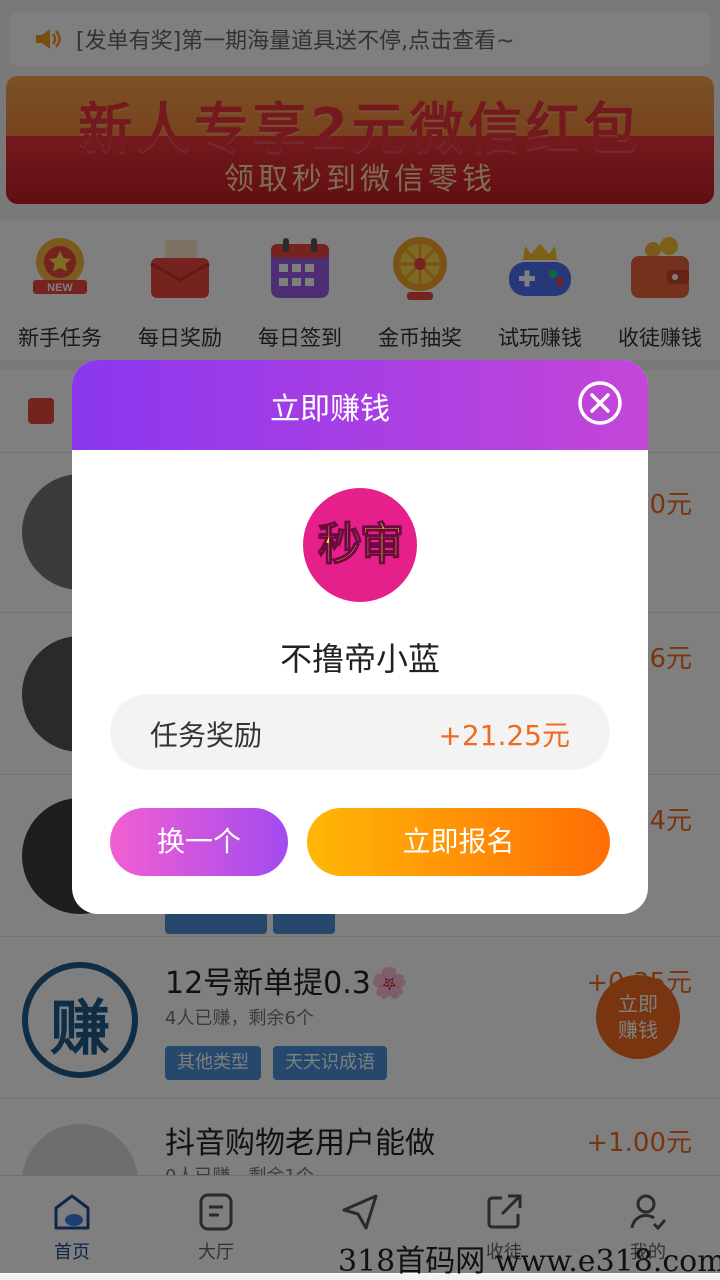 The image size is (720, 1280). What do you see at coordinates (458, 842) in the screenshot?
I see `join-button: 立即报名` at bounding box center [458, 842].